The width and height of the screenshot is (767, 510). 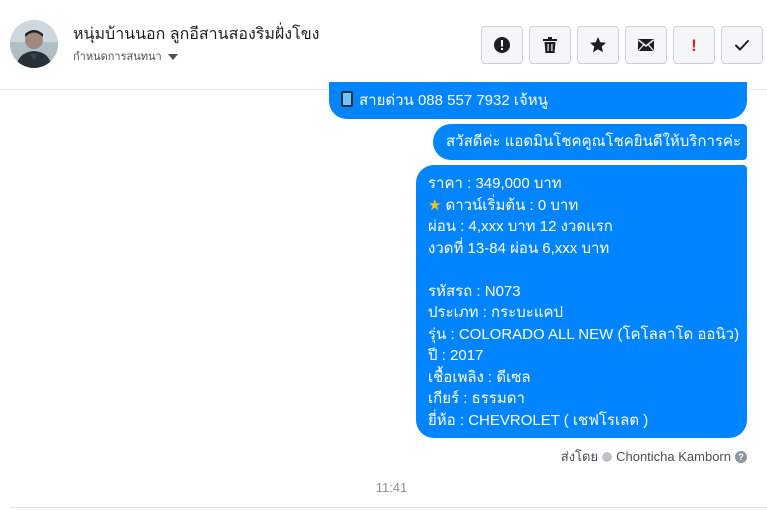 I want to click on message-bubble: สายด่วน 088 557 7932 เจ้หนู, so click(x=538, y=100).